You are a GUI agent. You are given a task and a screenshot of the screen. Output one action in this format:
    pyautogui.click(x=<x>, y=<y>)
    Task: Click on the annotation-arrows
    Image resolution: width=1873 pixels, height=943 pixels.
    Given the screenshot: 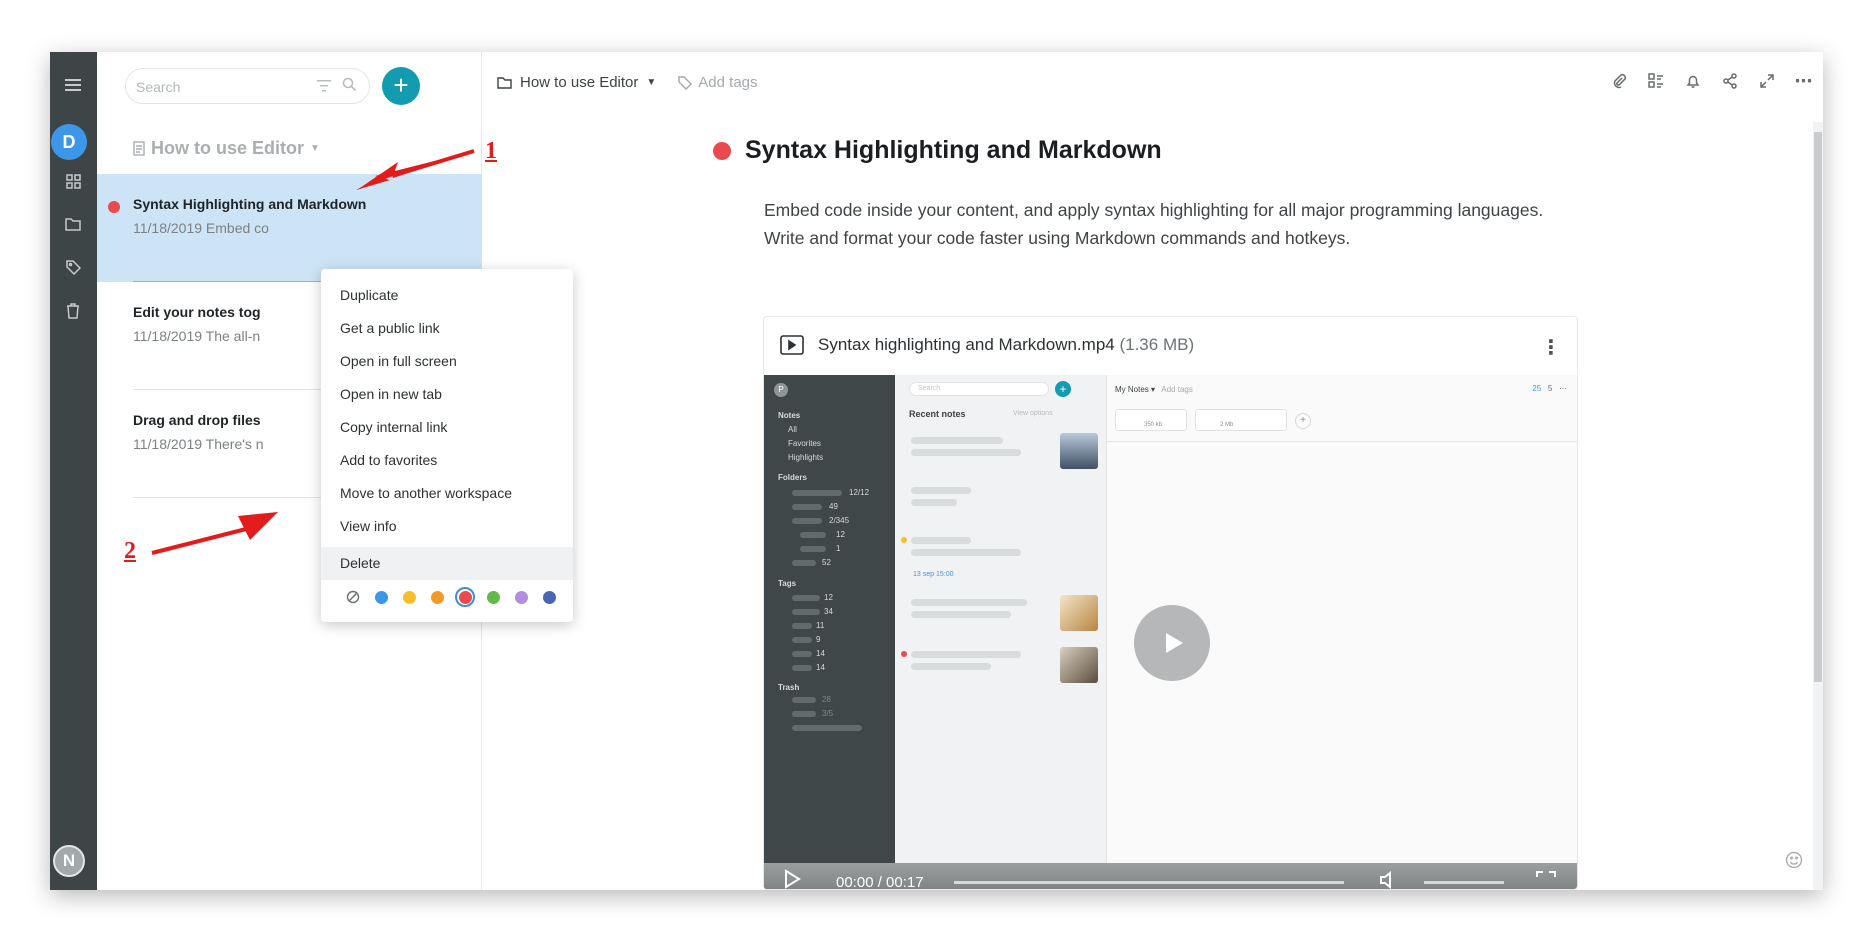 What is the action you would take?
    pyautogui.click(x=313, y=352)
    